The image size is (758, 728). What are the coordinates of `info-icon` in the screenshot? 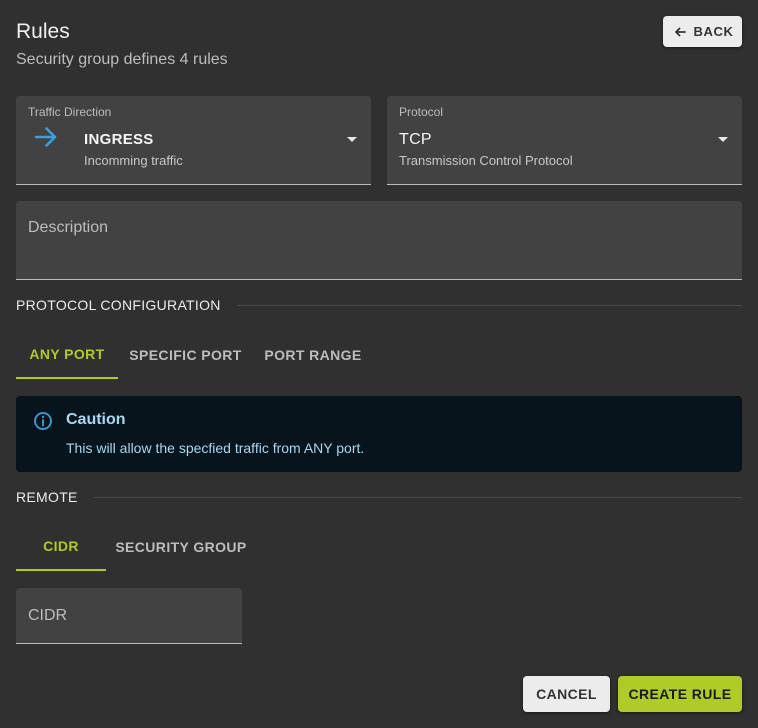 It's located at (43, 421).